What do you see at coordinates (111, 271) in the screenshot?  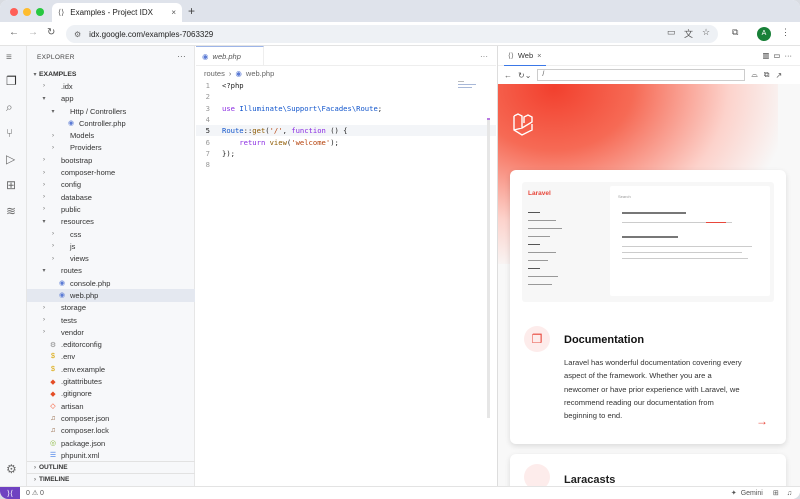 I see `tree-folder: ▾ routes` at bounding box center [111, 271].